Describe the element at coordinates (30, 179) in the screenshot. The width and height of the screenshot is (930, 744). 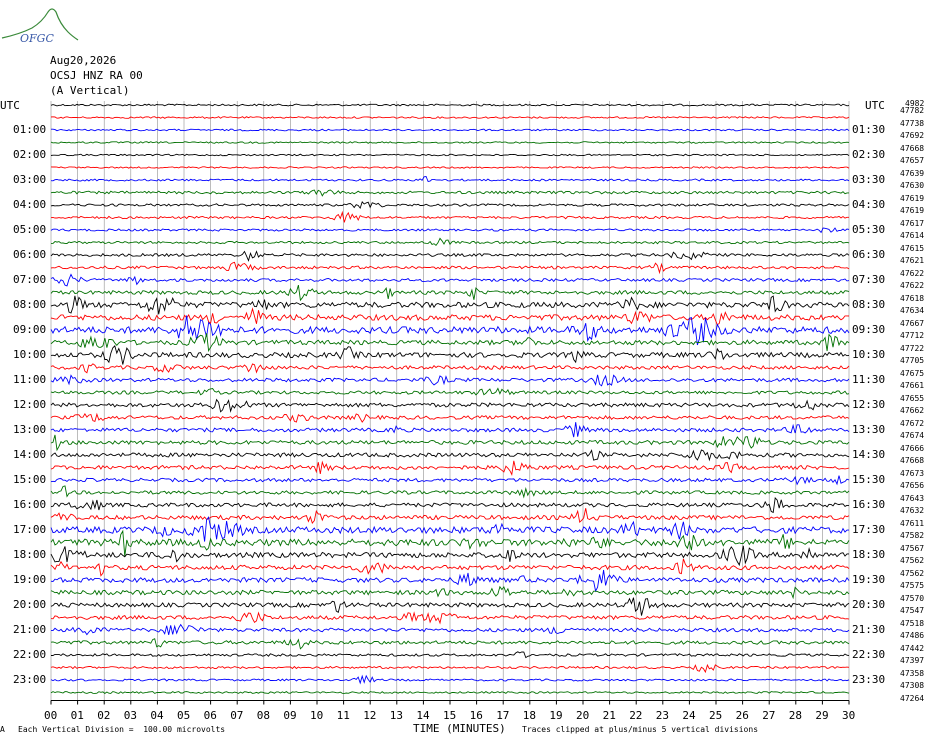
I see `hour-label-left: 03:00` at that location.